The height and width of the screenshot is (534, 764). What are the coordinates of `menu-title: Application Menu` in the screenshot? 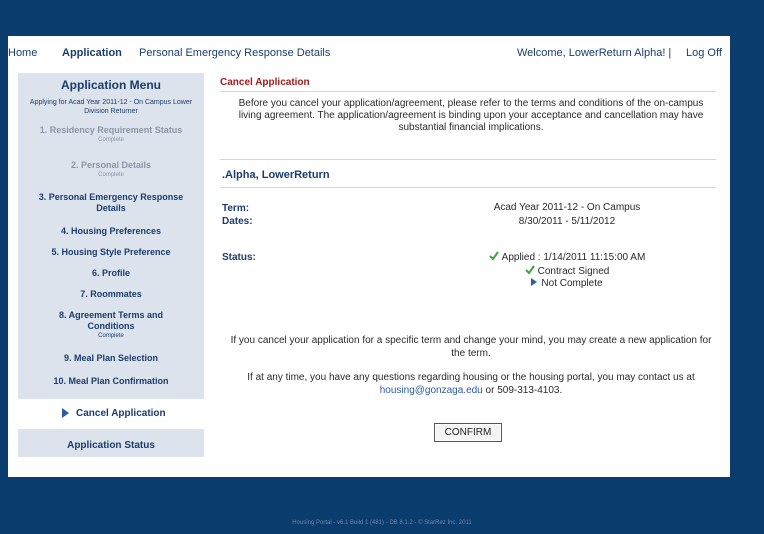 It's located at (111, 85).